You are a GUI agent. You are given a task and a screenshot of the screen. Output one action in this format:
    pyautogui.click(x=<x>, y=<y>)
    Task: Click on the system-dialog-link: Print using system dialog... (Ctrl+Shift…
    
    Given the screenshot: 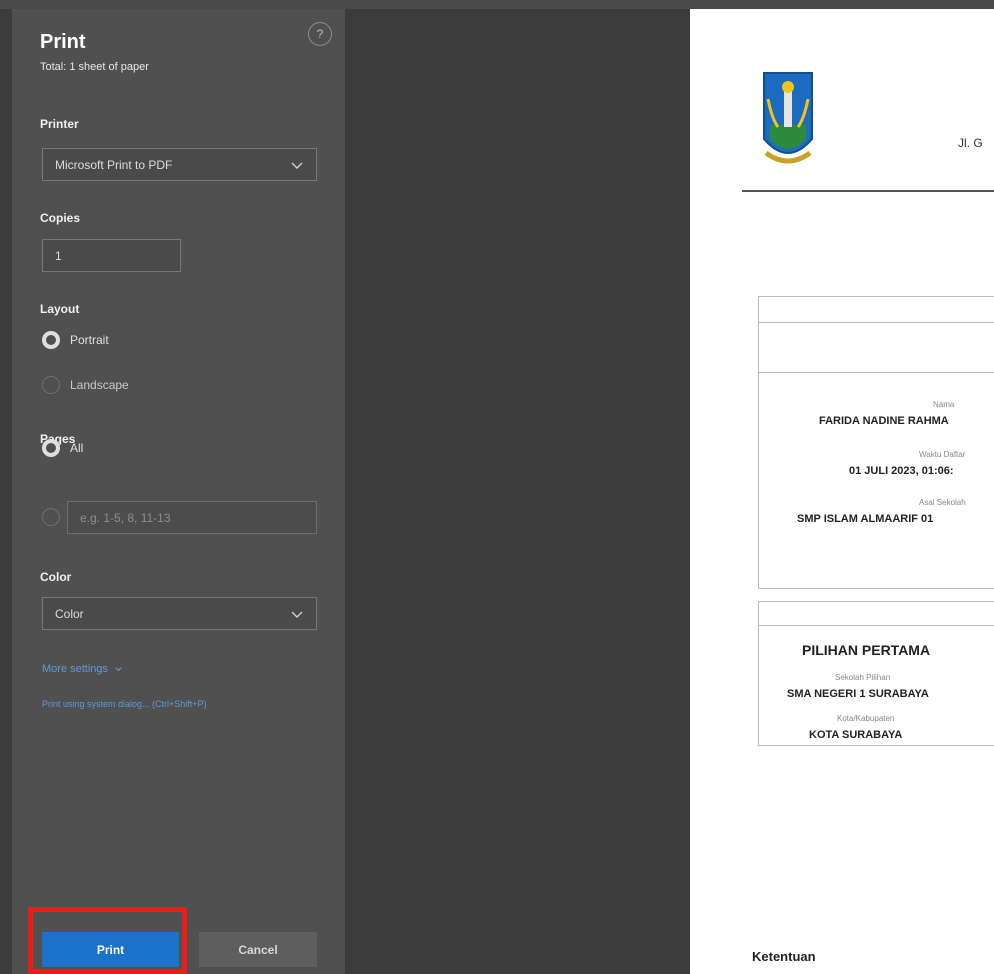 What is the action you would take?
    pyautogui.click(x=124, y=704)
    